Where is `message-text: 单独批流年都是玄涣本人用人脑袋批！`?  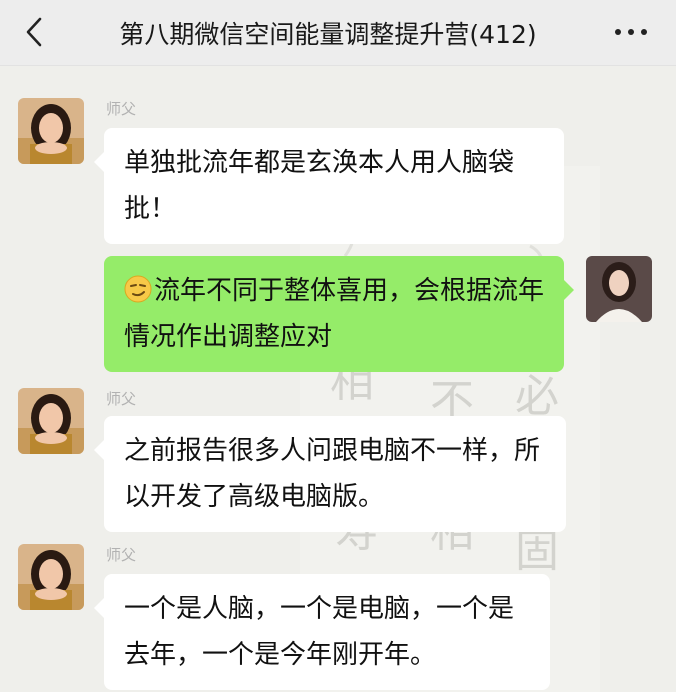 message-text: 单独批流年都是玄涣本人用人脑袋批！ is located at coordinates (319, 186).